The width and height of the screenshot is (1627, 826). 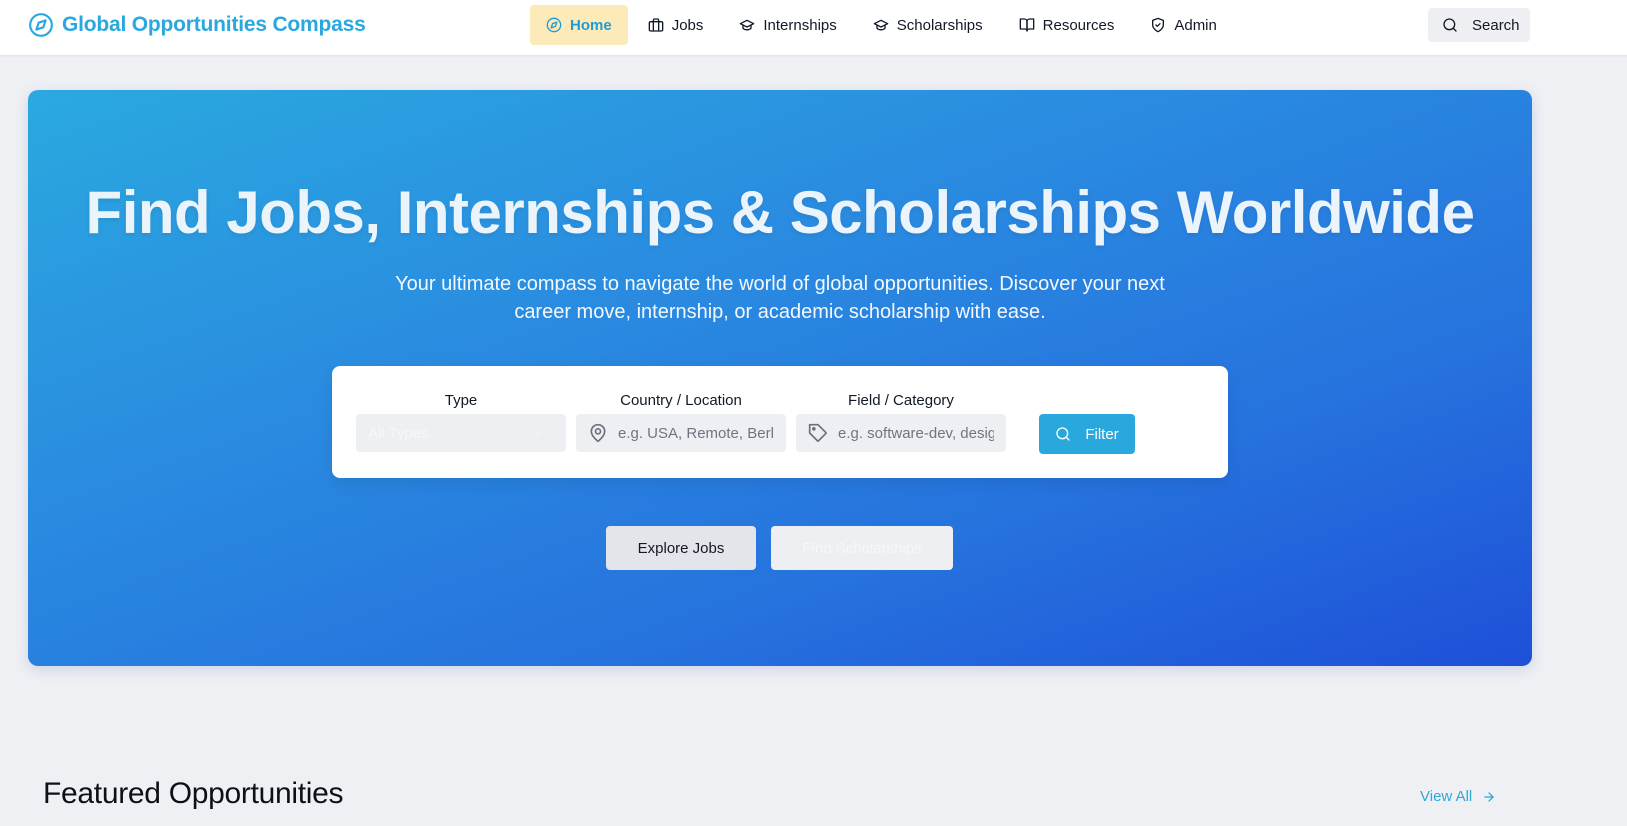 I want to click on nav-item-internships: Internships, so click(x=787, y=25).